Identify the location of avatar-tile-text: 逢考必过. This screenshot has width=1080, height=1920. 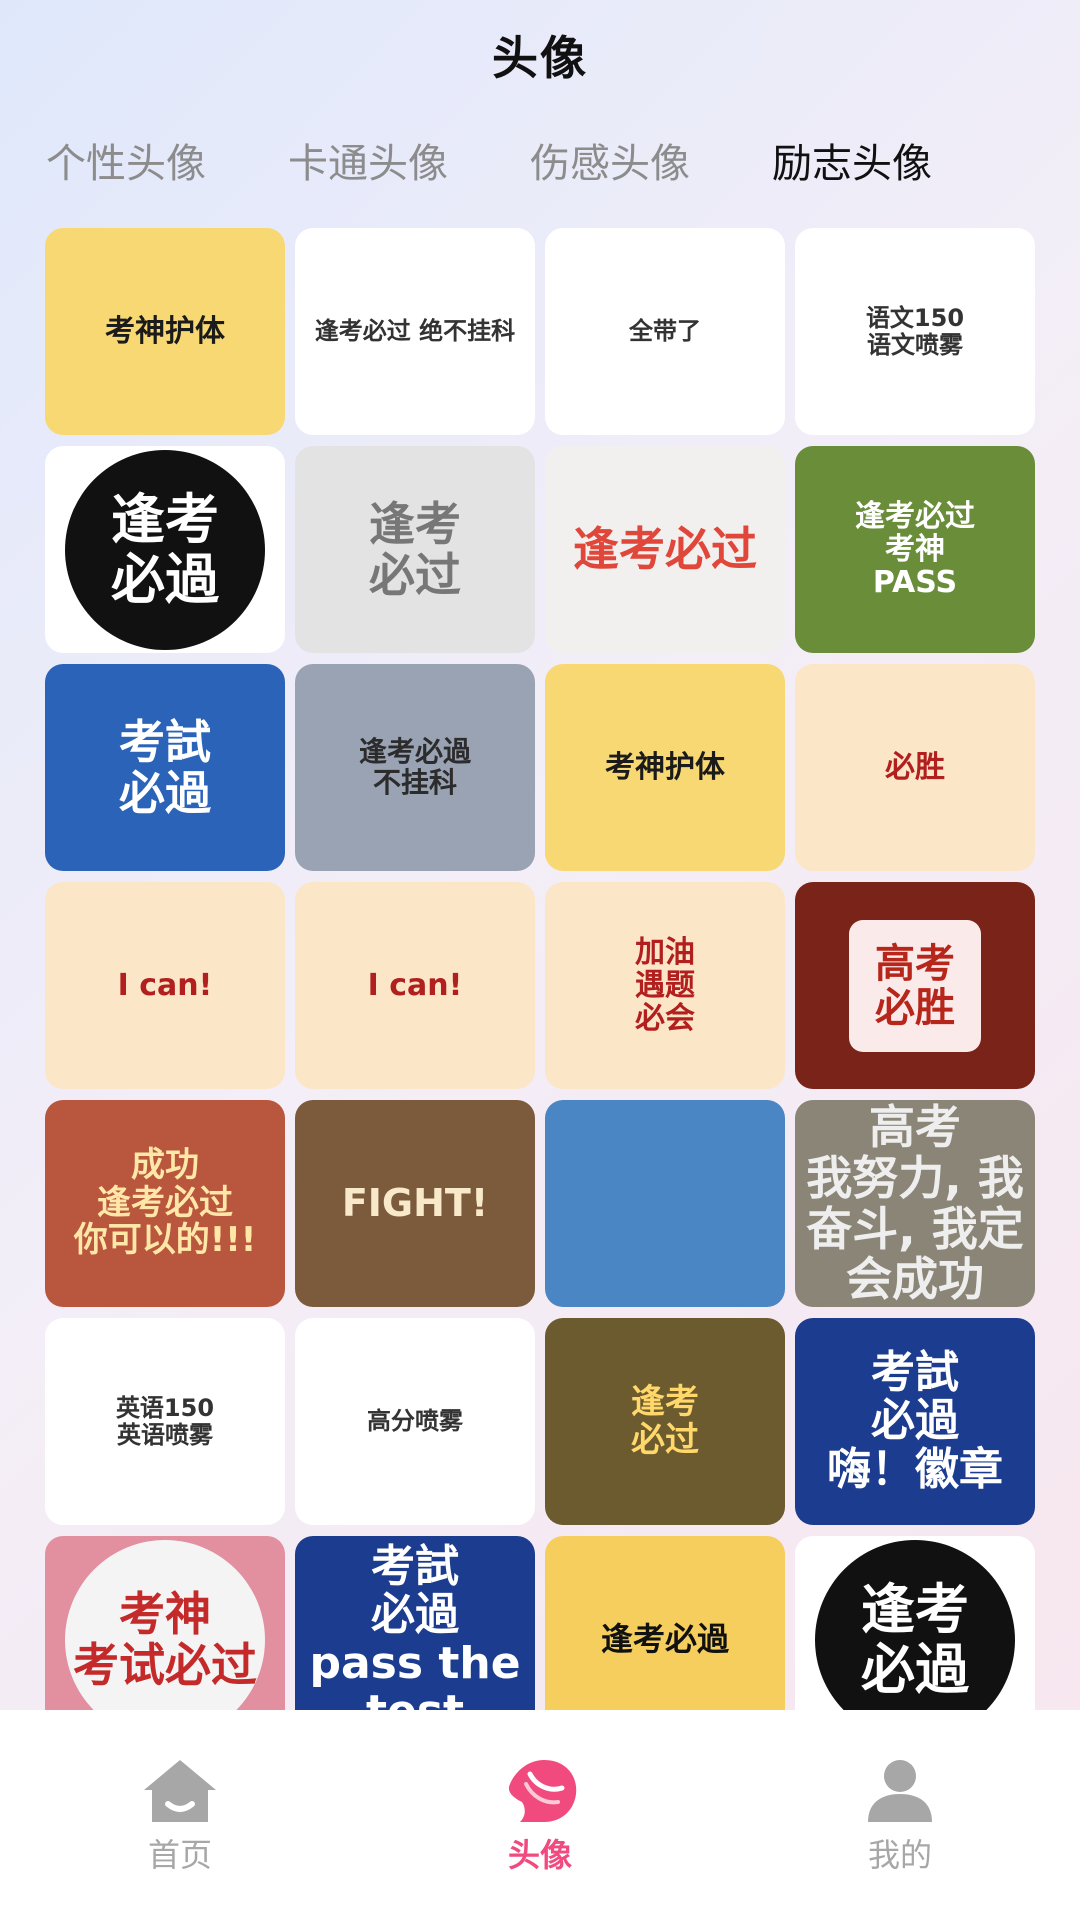
(665, 549).